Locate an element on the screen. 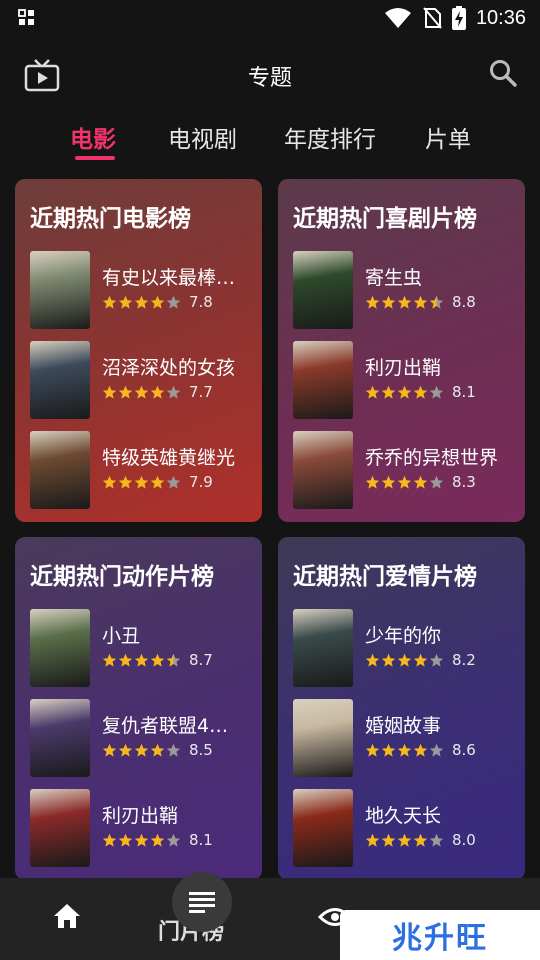  movie-item: 少年的你 8.2 is located at coordinates (405, 648).